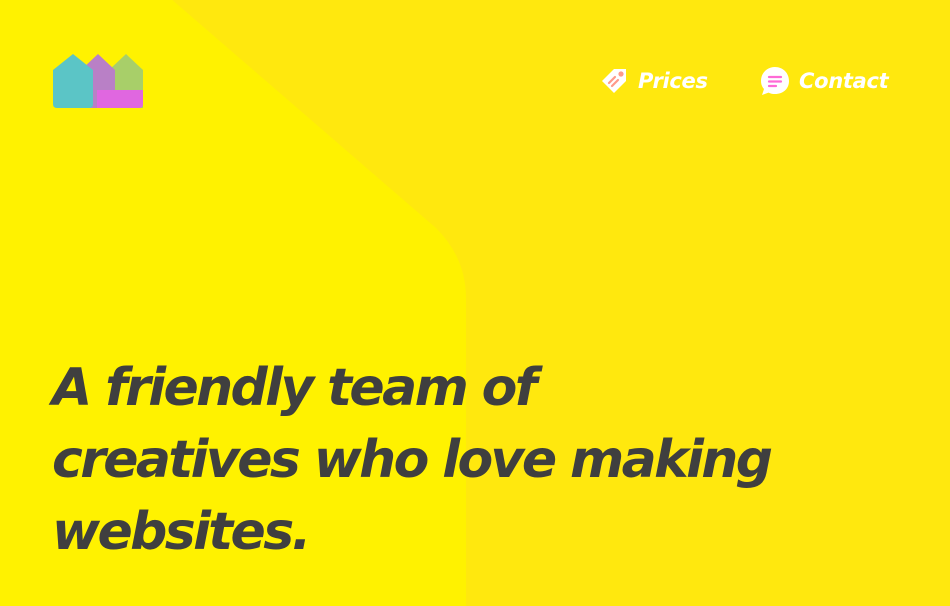 The width and height of the screenshot is (950, 606). Describe the element at coordinates (99, 81) in the screenshot. I see `houses-logo-icon` at that location.